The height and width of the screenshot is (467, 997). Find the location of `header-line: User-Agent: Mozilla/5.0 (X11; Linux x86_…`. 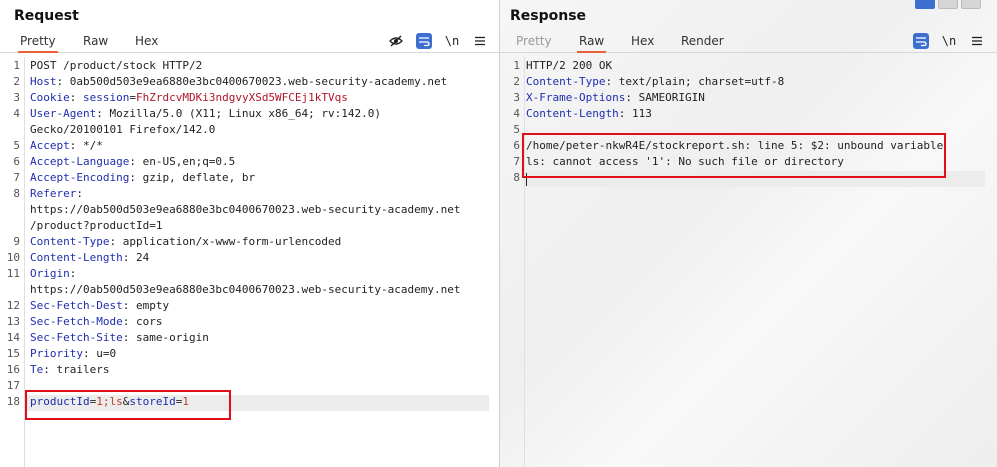

header-line: User-Agent: Mozilla/5.0 (X11; Linux x86_… is located at coordinates (205, 114).